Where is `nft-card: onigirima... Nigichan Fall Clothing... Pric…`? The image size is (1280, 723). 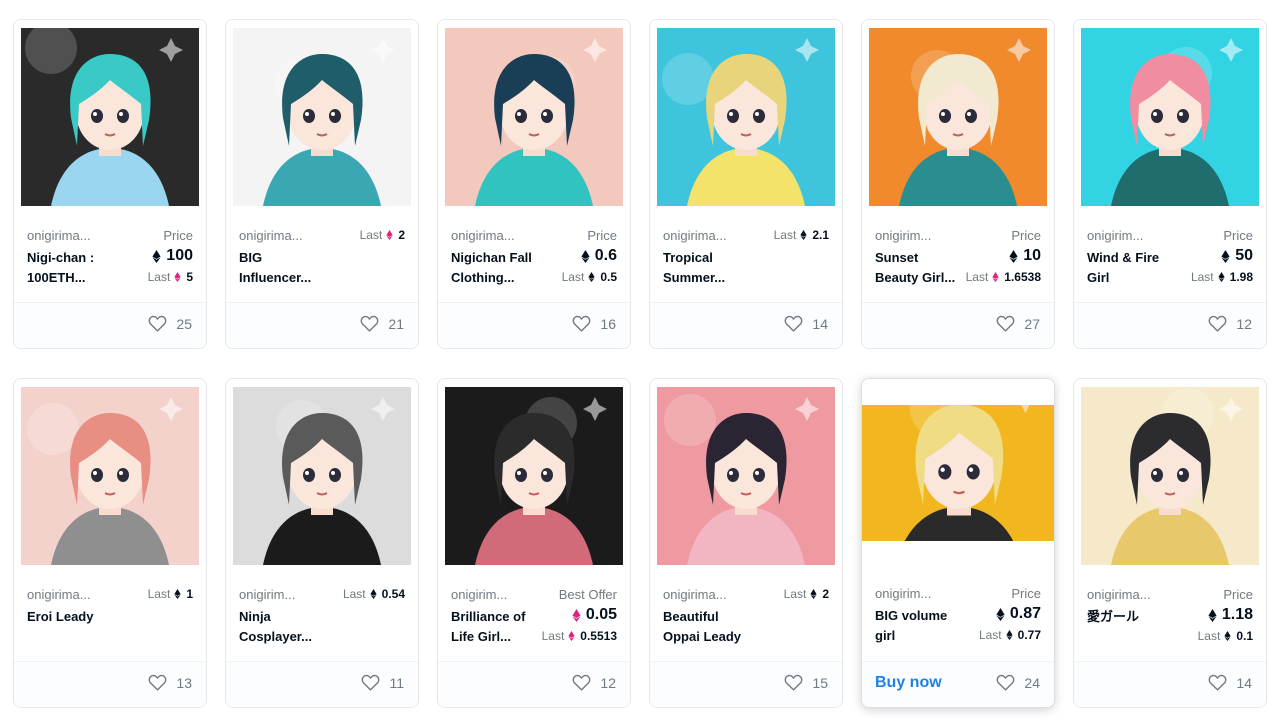
nft-card: onigirima... Nigichan Fall Clothing... Pric… is located at coordinates (534, 184).